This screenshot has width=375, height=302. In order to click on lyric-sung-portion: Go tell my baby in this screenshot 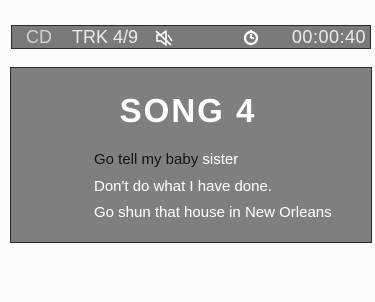, I will do `click(146, 159)`.